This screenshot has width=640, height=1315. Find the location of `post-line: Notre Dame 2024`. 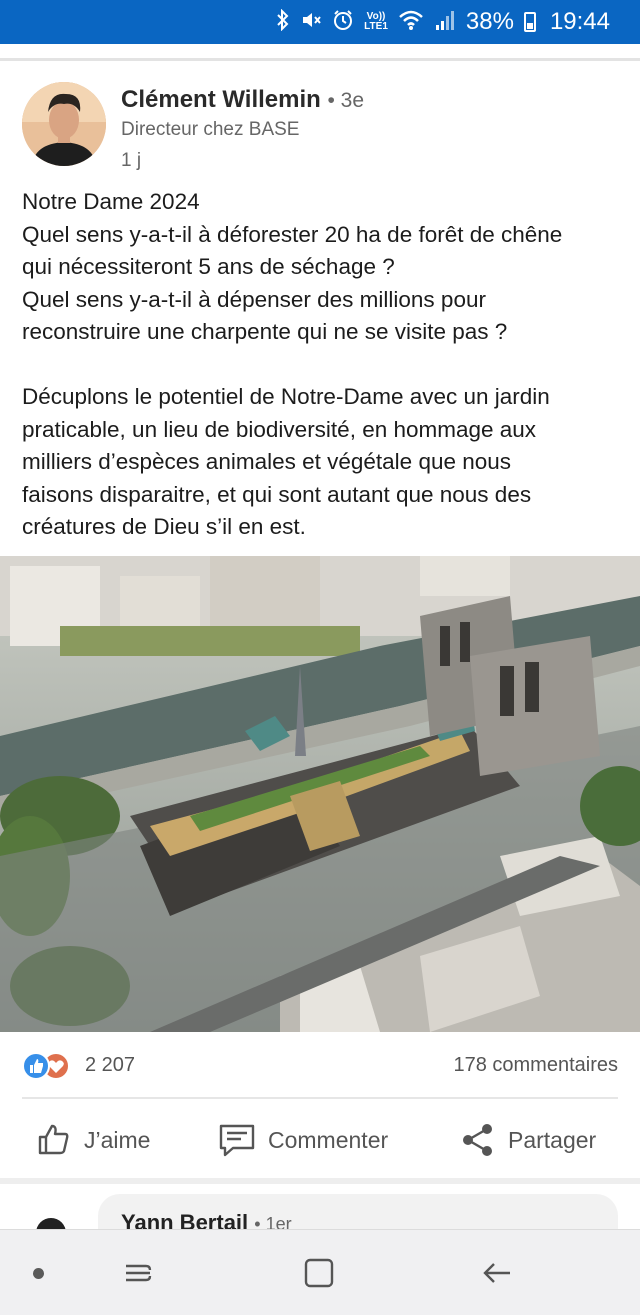

post-line: Notre Dame 2024 is located at coordinates (111, 201).